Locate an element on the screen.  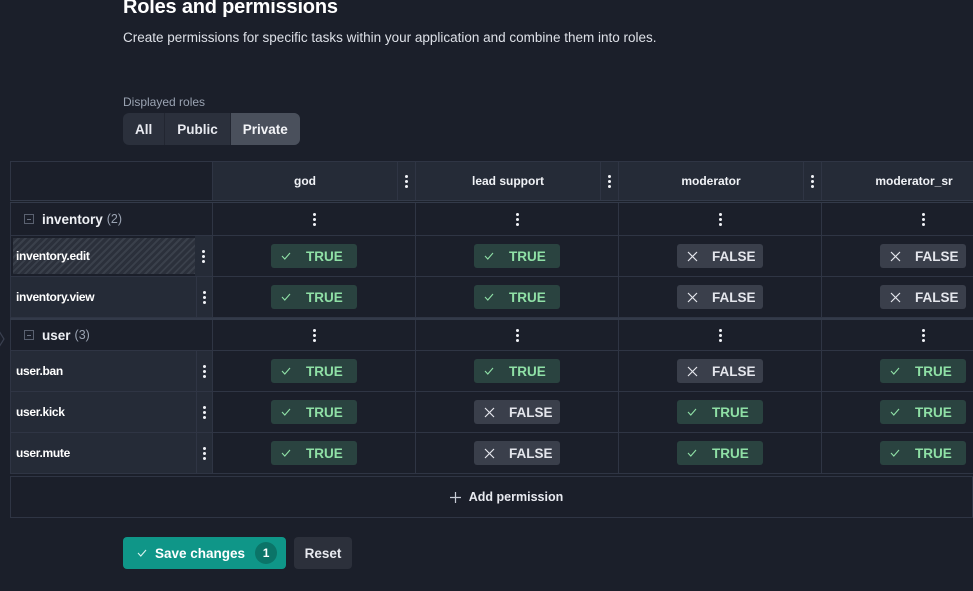
displayed-roles-filter: All Public Private is located at coordinates (211, 129).